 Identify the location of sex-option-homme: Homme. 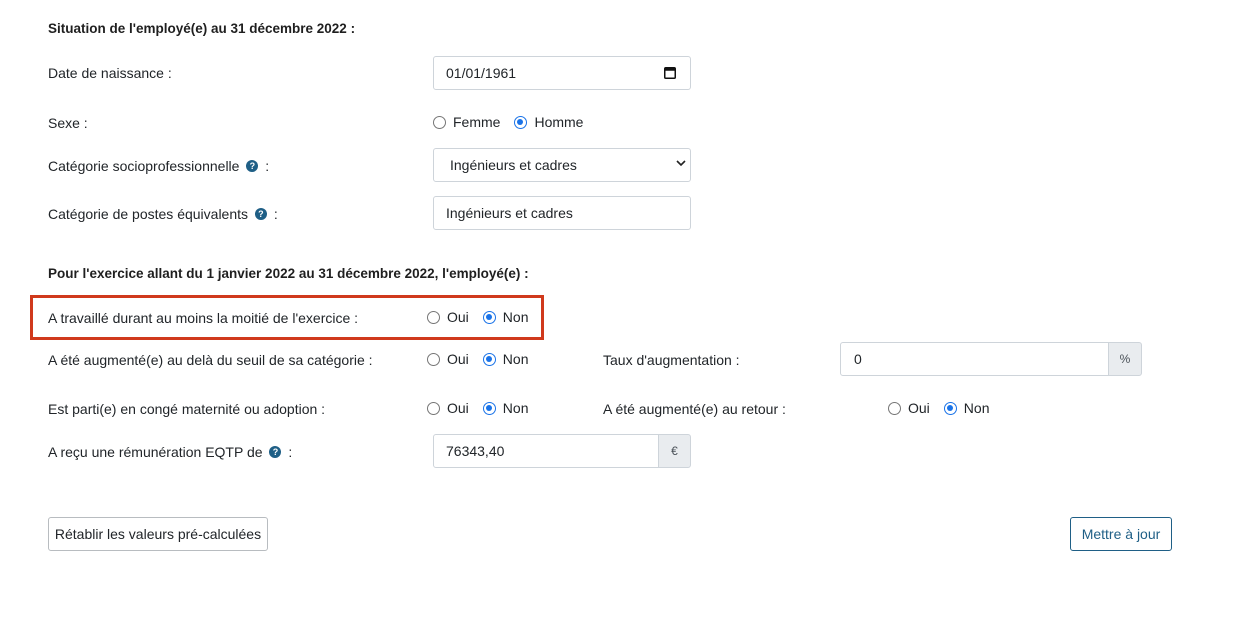
(548, 122).